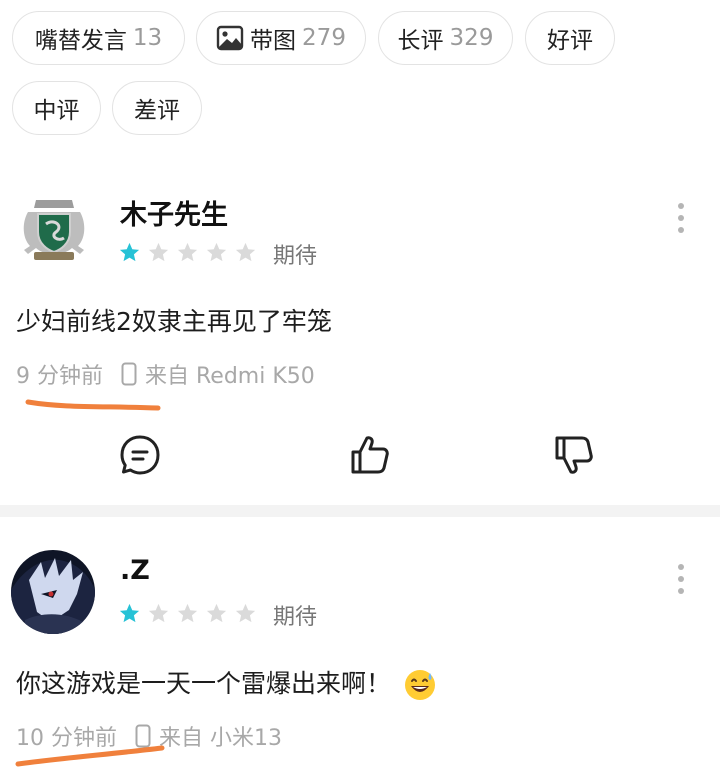 The height and width of the screenshot is (775, 720). I want to click on like-button, so click(370, 455).